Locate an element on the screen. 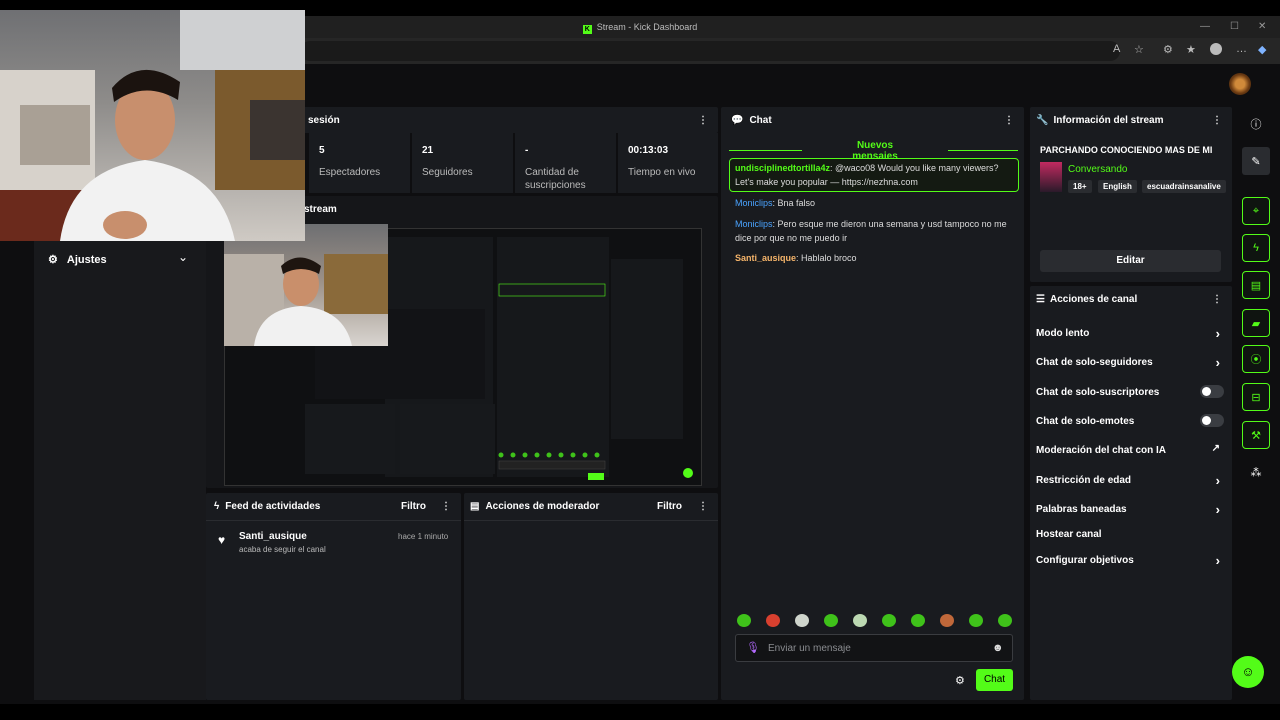 Image resolution: width=1280 pixels, height=720 pixels. stat-viewers: 5 Espectadores is located at coordinates (359, 163).